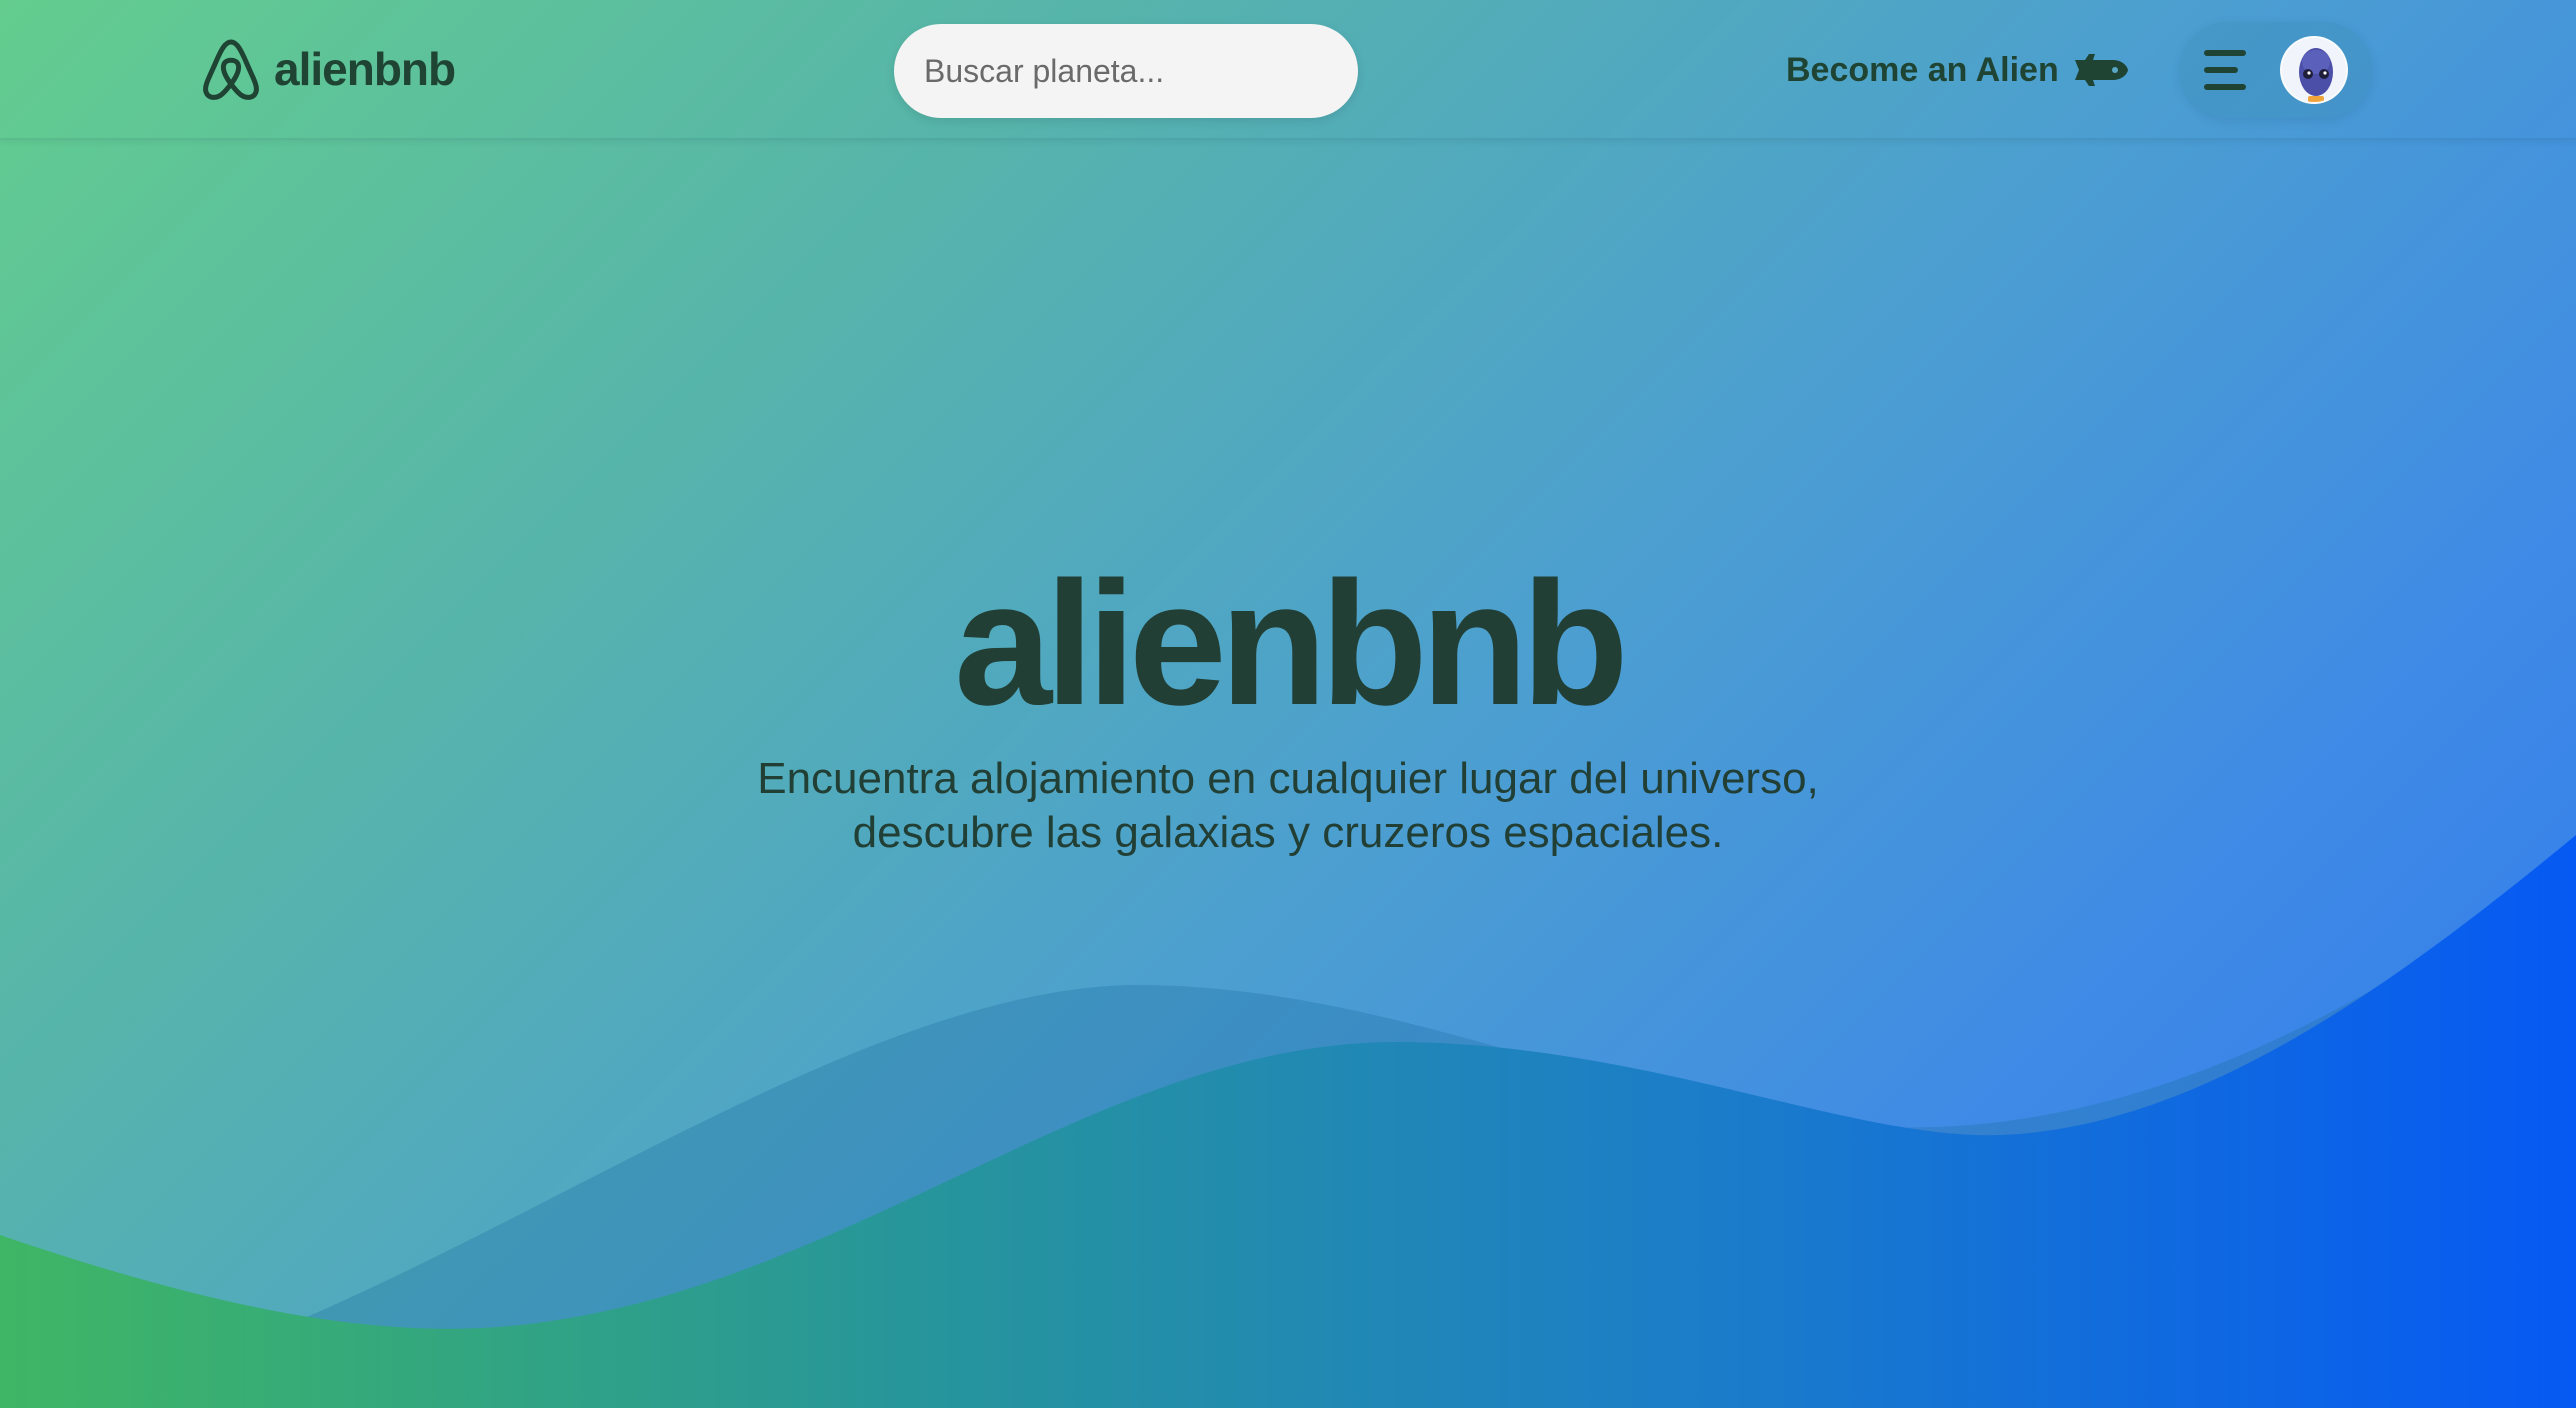 The width and height of the screenshot is (2576, 1408). I want to click on become-alien-link: Become an Alien, so click(1957, 70).